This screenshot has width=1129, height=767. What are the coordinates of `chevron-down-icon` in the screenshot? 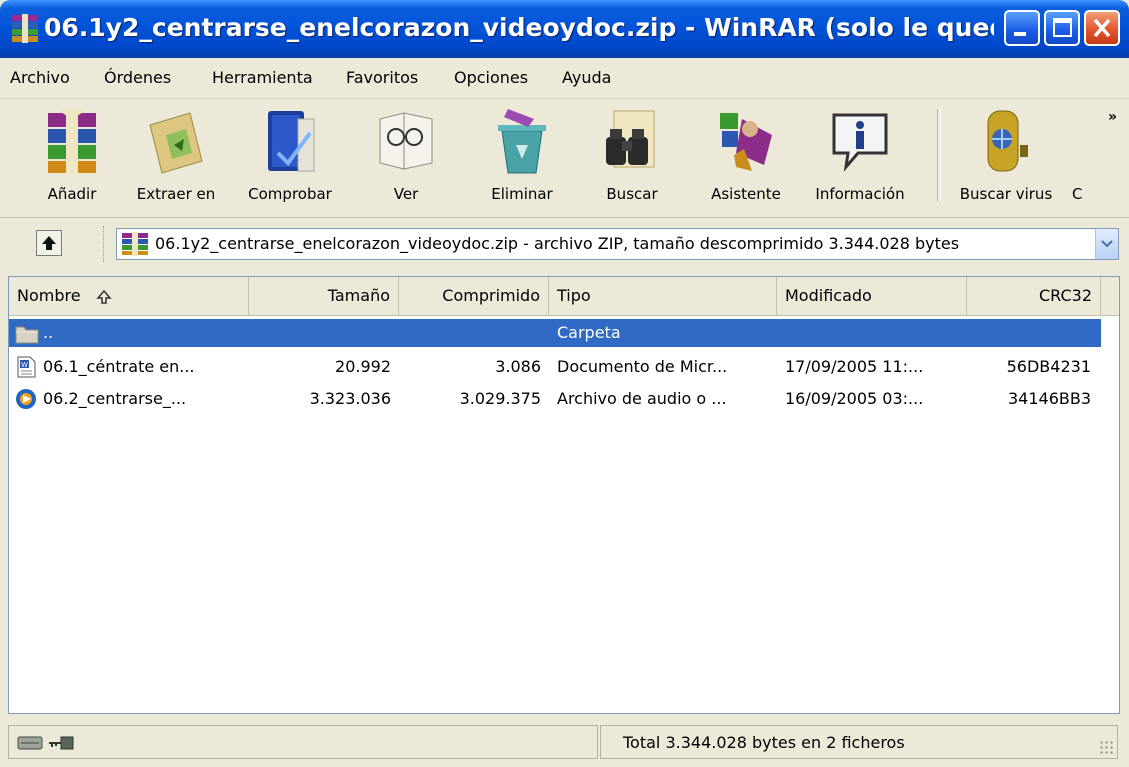 It's located at (1107, 244).